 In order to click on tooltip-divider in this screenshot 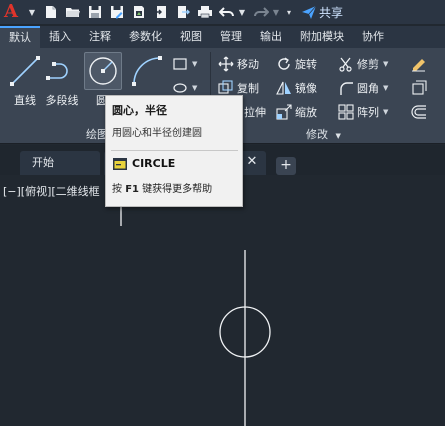, I will do `click(174, 150)`.